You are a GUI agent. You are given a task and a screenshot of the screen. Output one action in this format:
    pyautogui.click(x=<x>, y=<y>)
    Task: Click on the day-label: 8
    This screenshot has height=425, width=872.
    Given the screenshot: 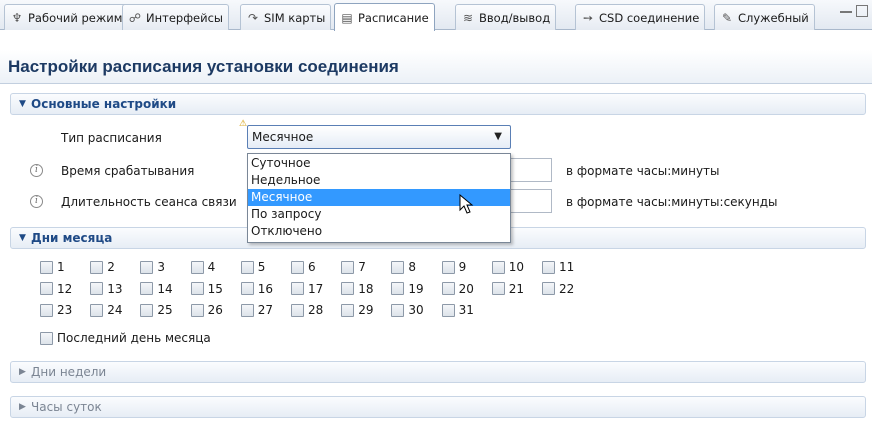 What is the action you would take?
    pyautogui.click(x=412, y=267)
    